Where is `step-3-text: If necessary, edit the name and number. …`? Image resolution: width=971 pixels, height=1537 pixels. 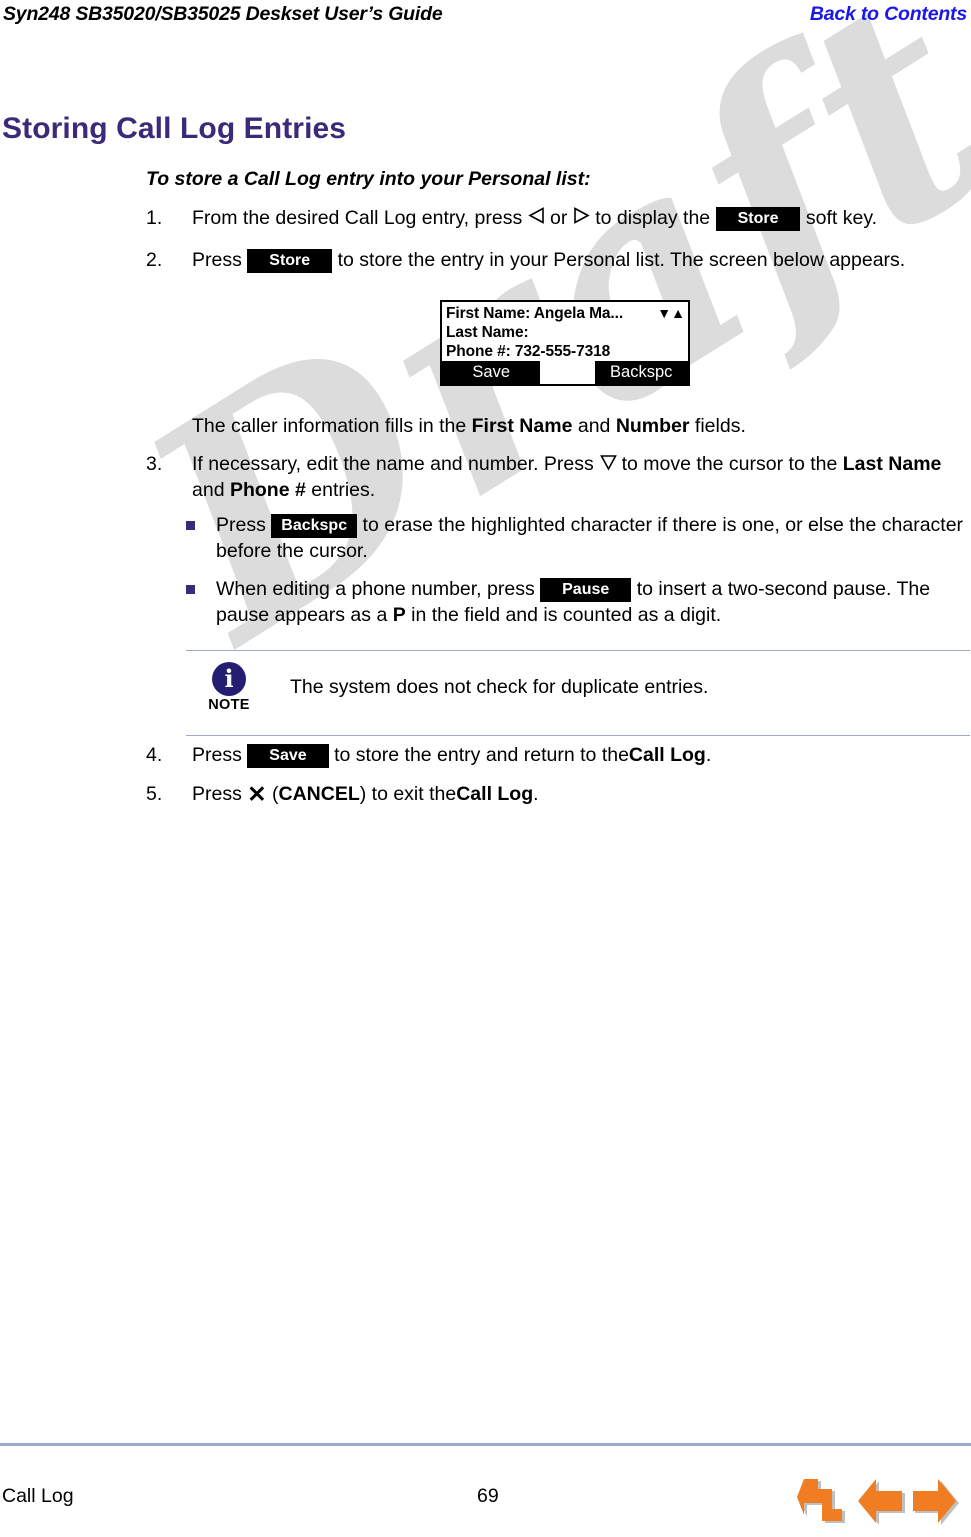 step-3-text: If necessary, edit the name and number. … is located at coordinates (579, 477).